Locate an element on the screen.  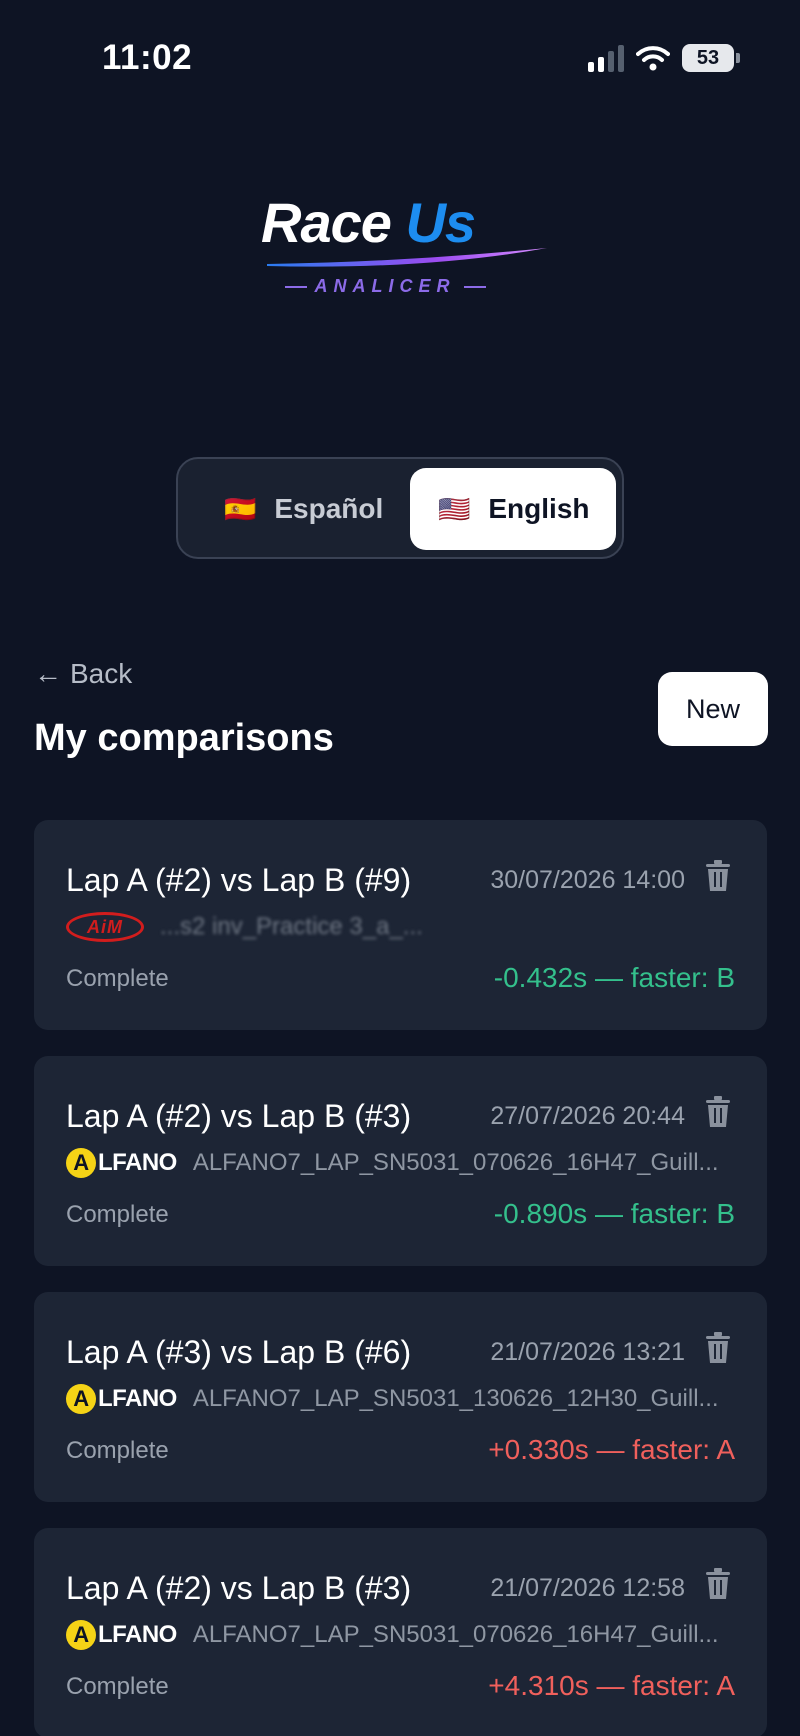
comparison-result: +0.330s — faster: A is located at coordinates (611, 1449).